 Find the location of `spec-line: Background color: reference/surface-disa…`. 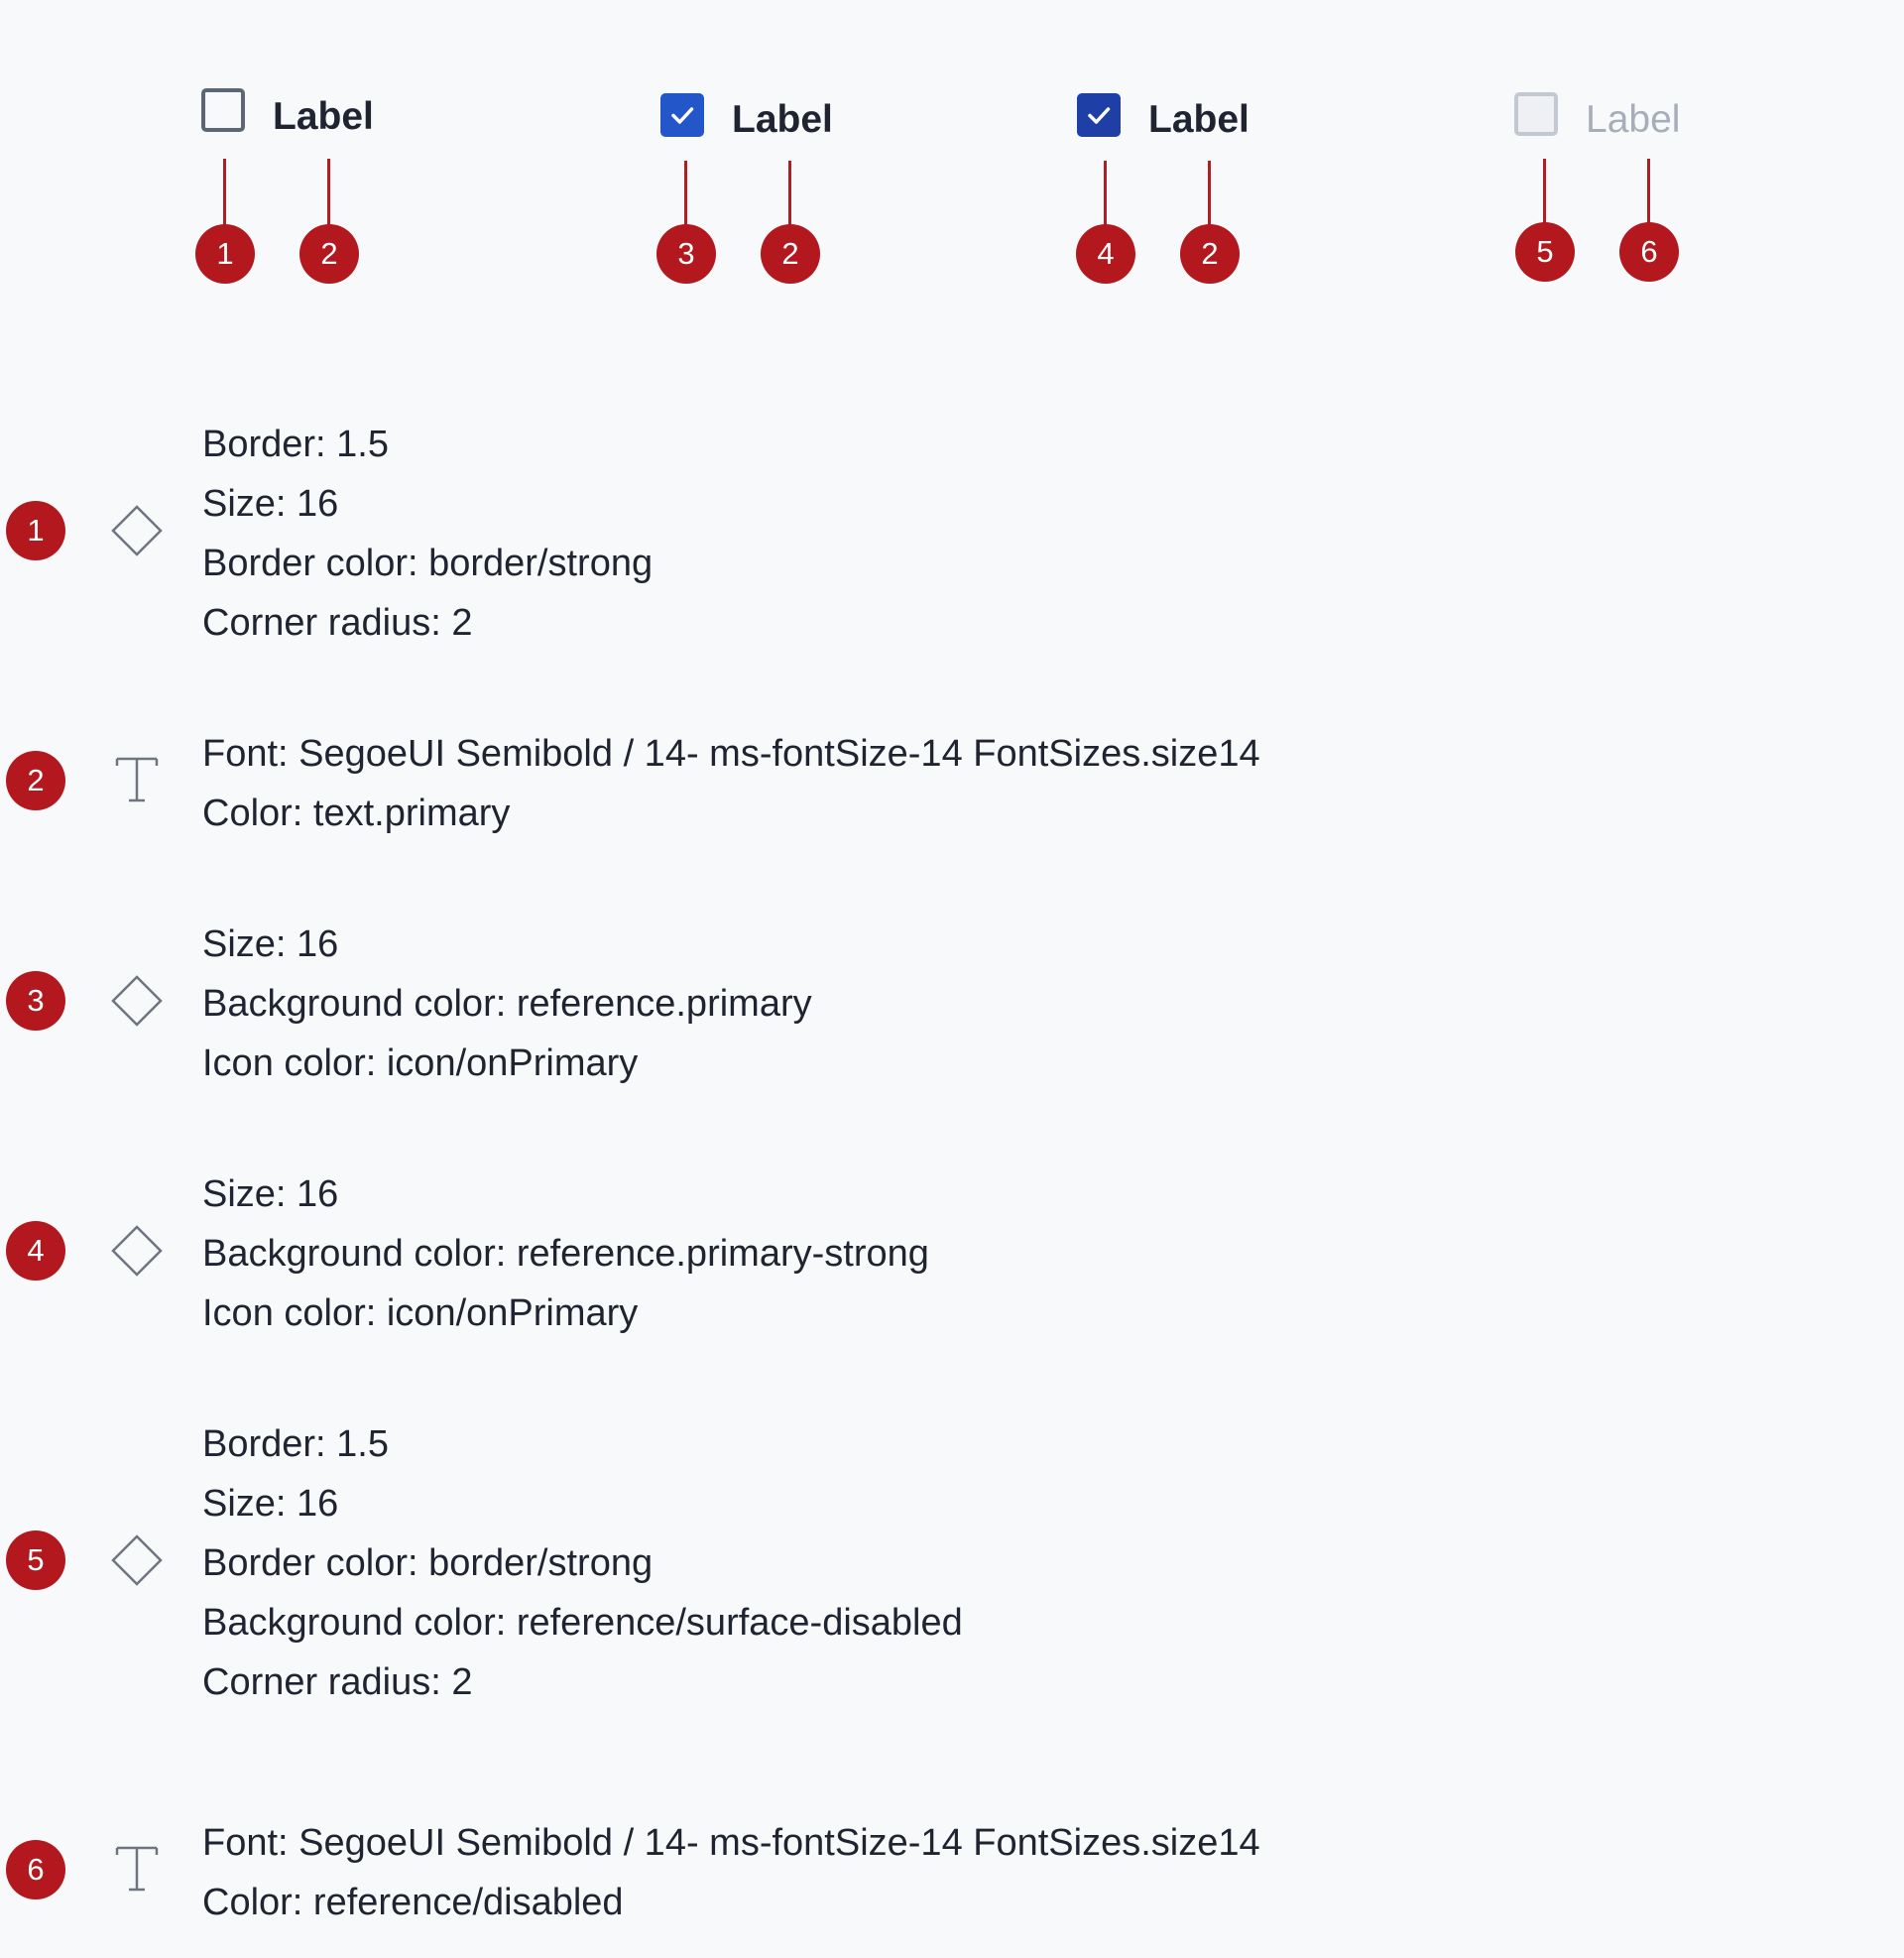

spec-line: Background color: reference/surface-disa… is located at coordinates (582, 1623).